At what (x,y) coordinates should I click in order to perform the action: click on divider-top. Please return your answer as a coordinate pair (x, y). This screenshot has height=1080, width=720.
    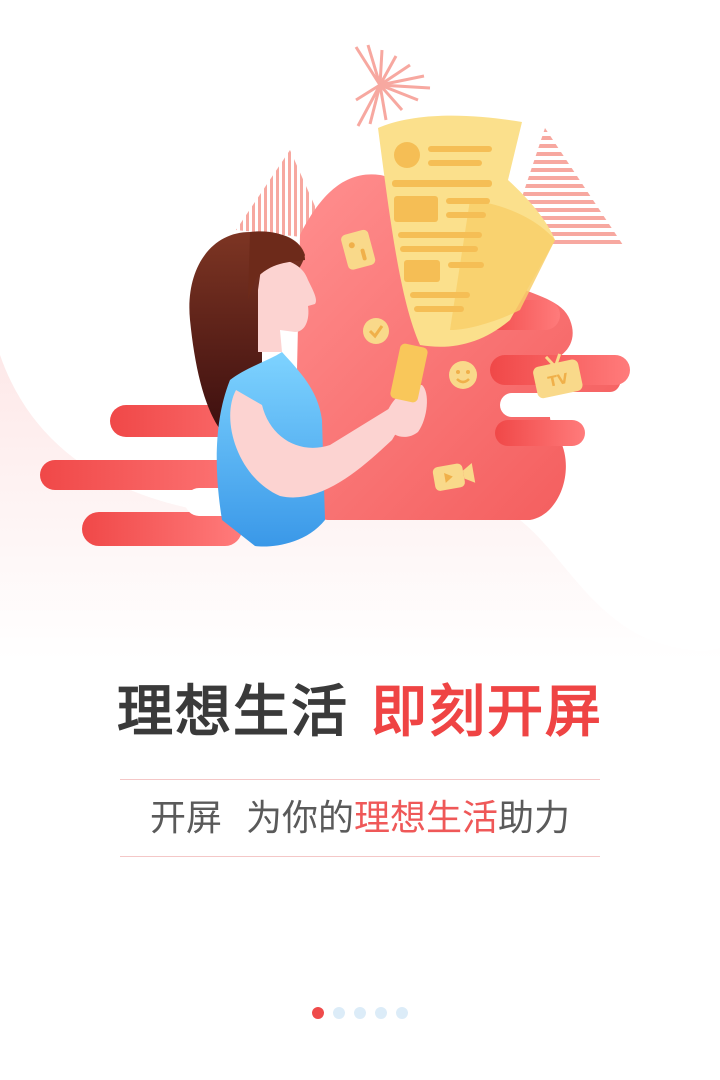
    Looking at the image, I should click on (360, 779).